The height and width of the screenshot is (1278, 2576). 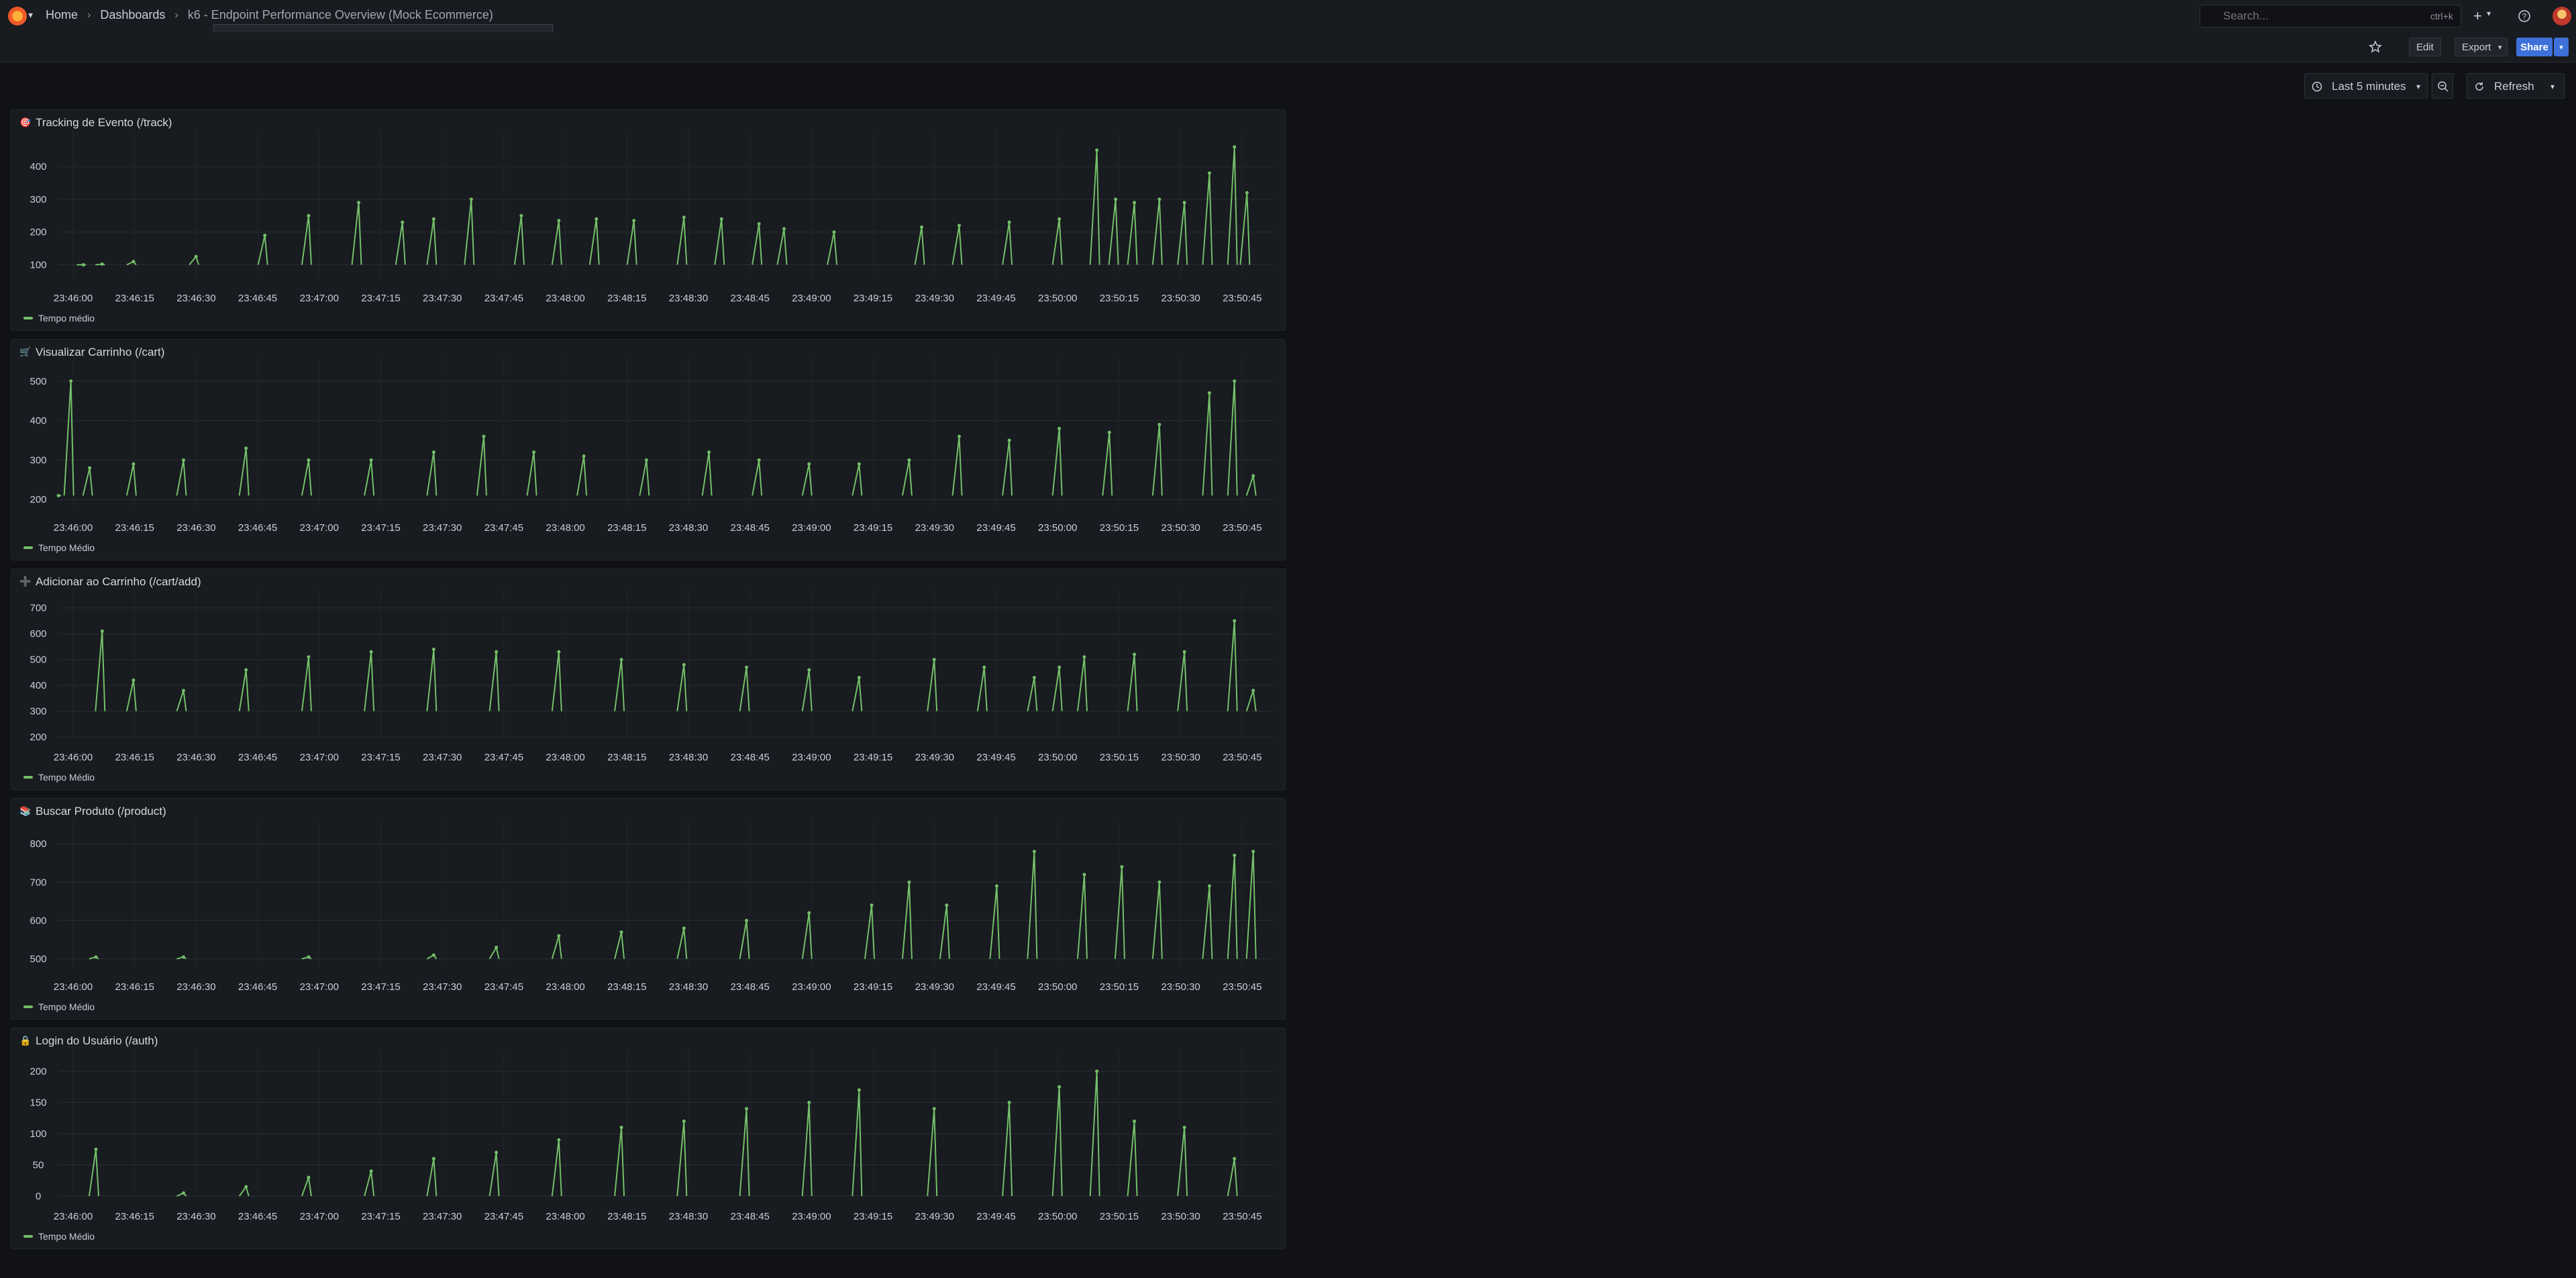 What do you see at coordinates (2369, 86) in the screenshot?
I see `time-range-label: Last 5 minutes` at bounding box center [2369, 86].